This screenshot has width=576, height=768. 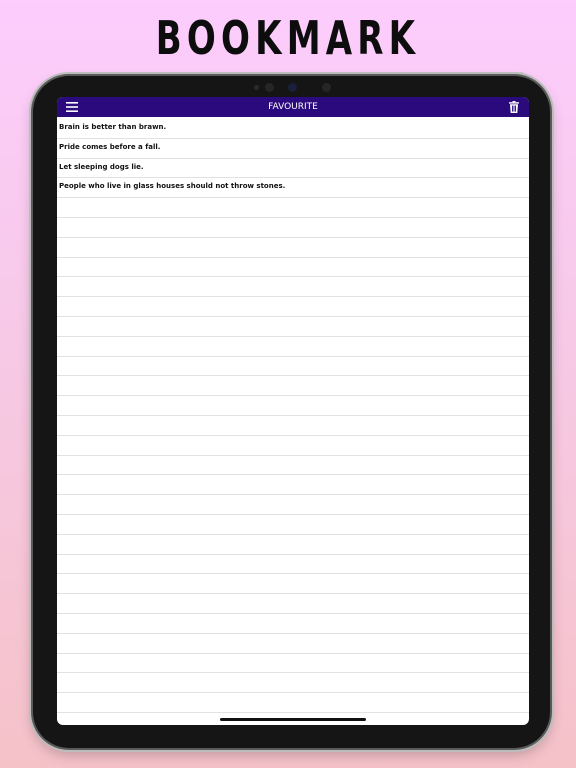 What do you see at coordinates (72, 107) in the screenshot?
I see `hamburger-menu-icon` at bounding box center [72, 107].